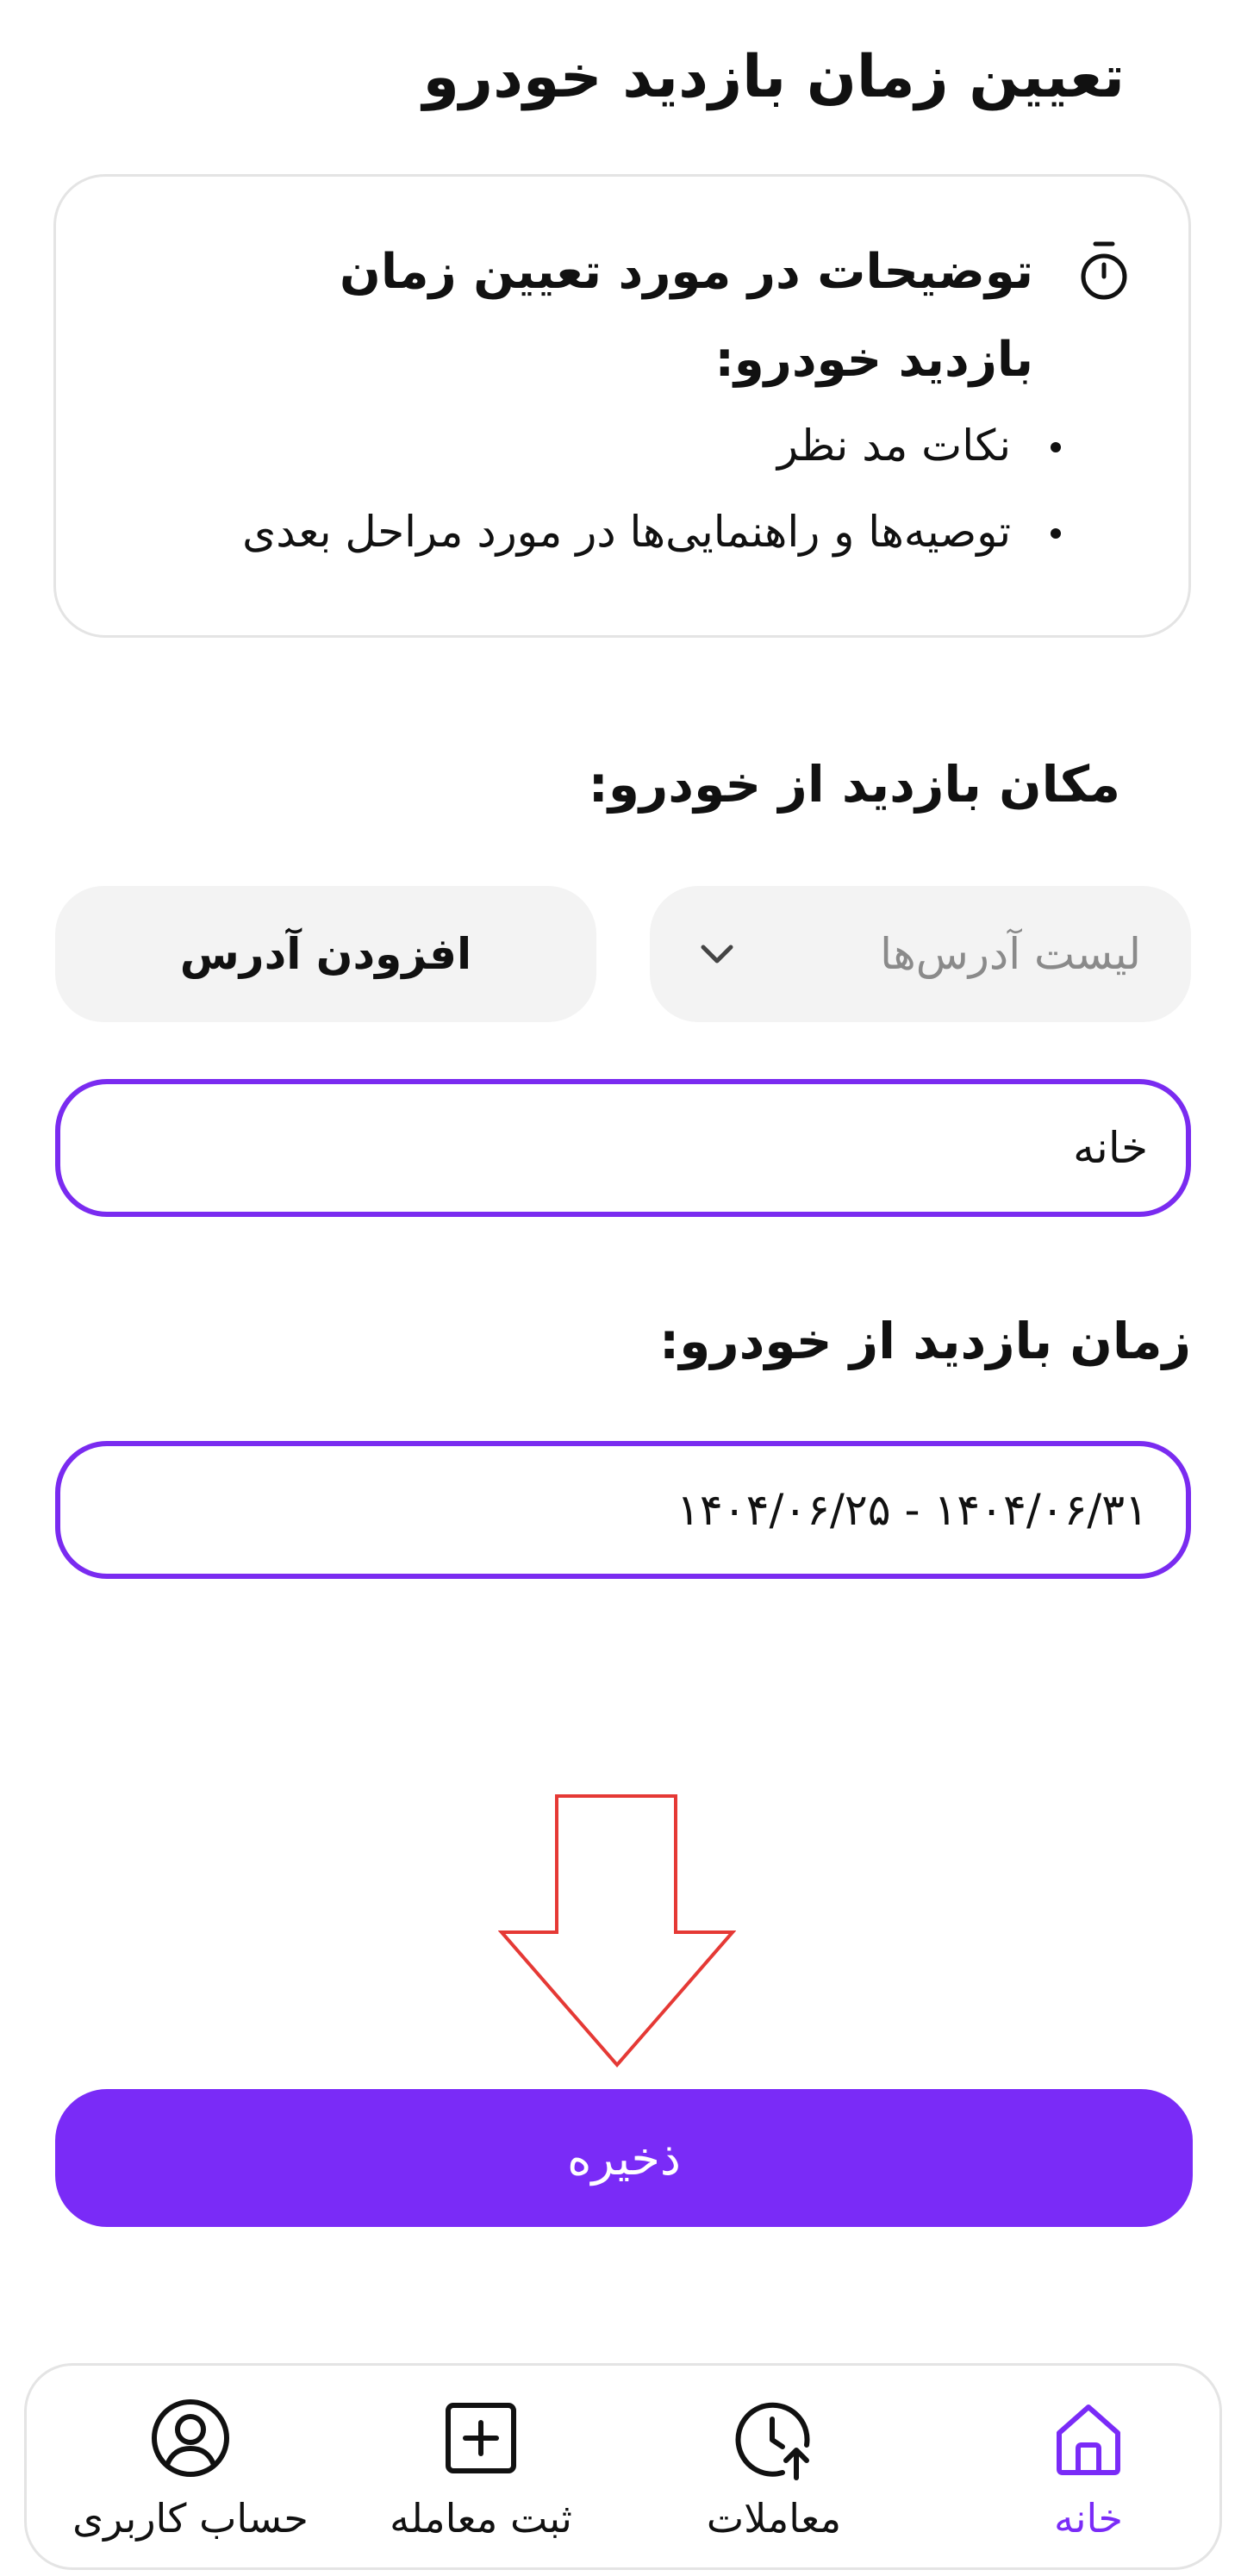  What do you see at coordinates (912, 1510) in the screenshot?
I see `date-range-value: ۱۴۰۴/۰۶/۳۱ - ۱۴۰۴/۰۶/۲۵` at bounding box center [912, 1510].